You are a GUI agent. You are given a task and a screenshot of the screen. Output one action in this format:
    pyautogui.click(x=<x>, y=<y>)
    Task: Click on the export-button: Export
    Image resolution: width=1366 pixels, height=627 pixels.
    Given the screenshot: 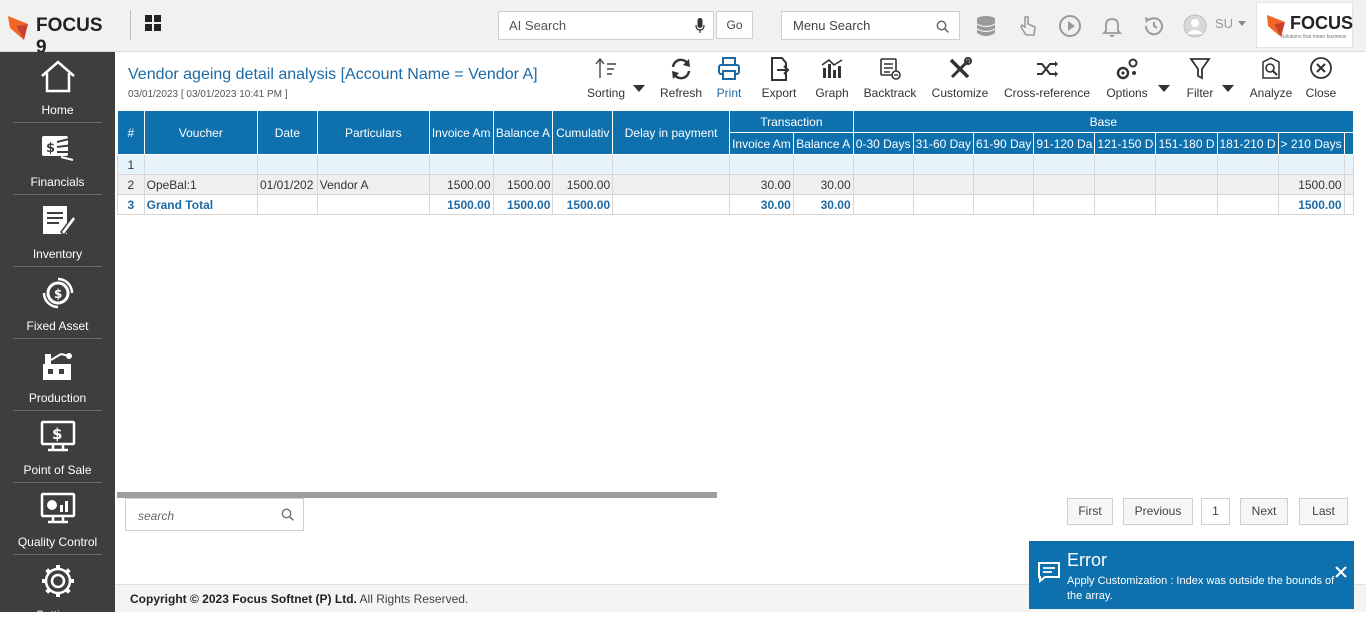 What is the action you would take?
    pyautogui.click(x=779, y=78)
    